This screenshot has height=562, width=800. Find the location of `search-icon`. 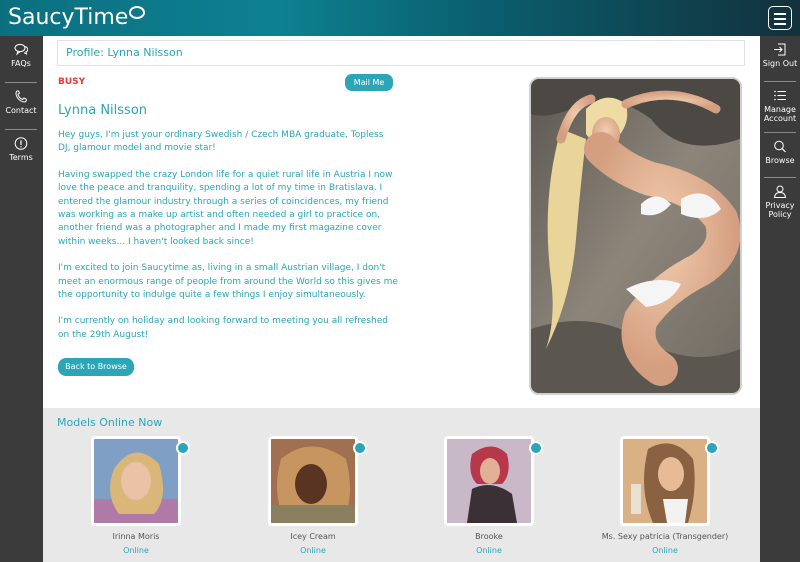

search-icon is located at coordinates (780, 146).